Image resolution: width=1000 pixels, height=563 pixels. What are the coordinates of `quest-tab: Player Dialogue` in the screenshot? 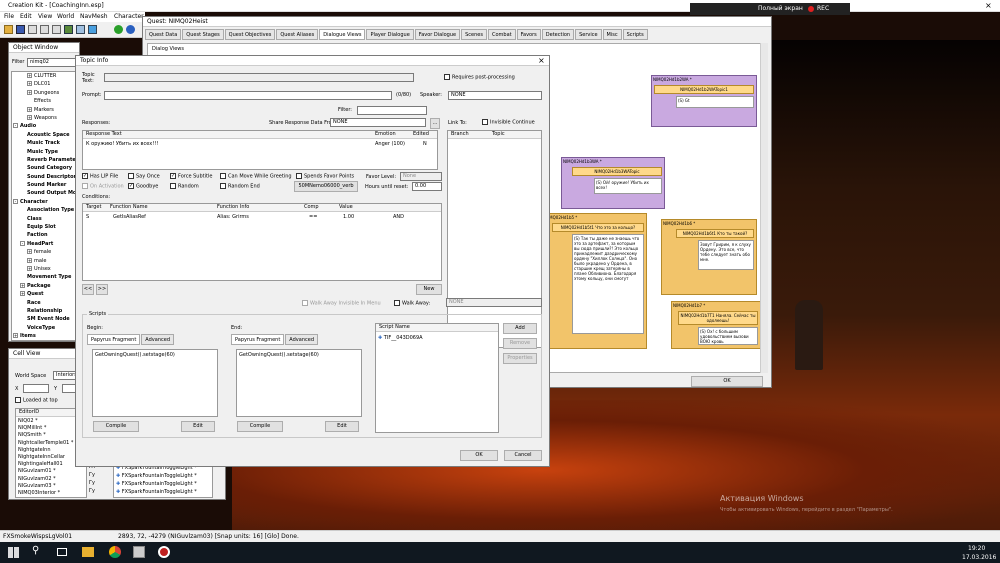 It's located at (390, 34).